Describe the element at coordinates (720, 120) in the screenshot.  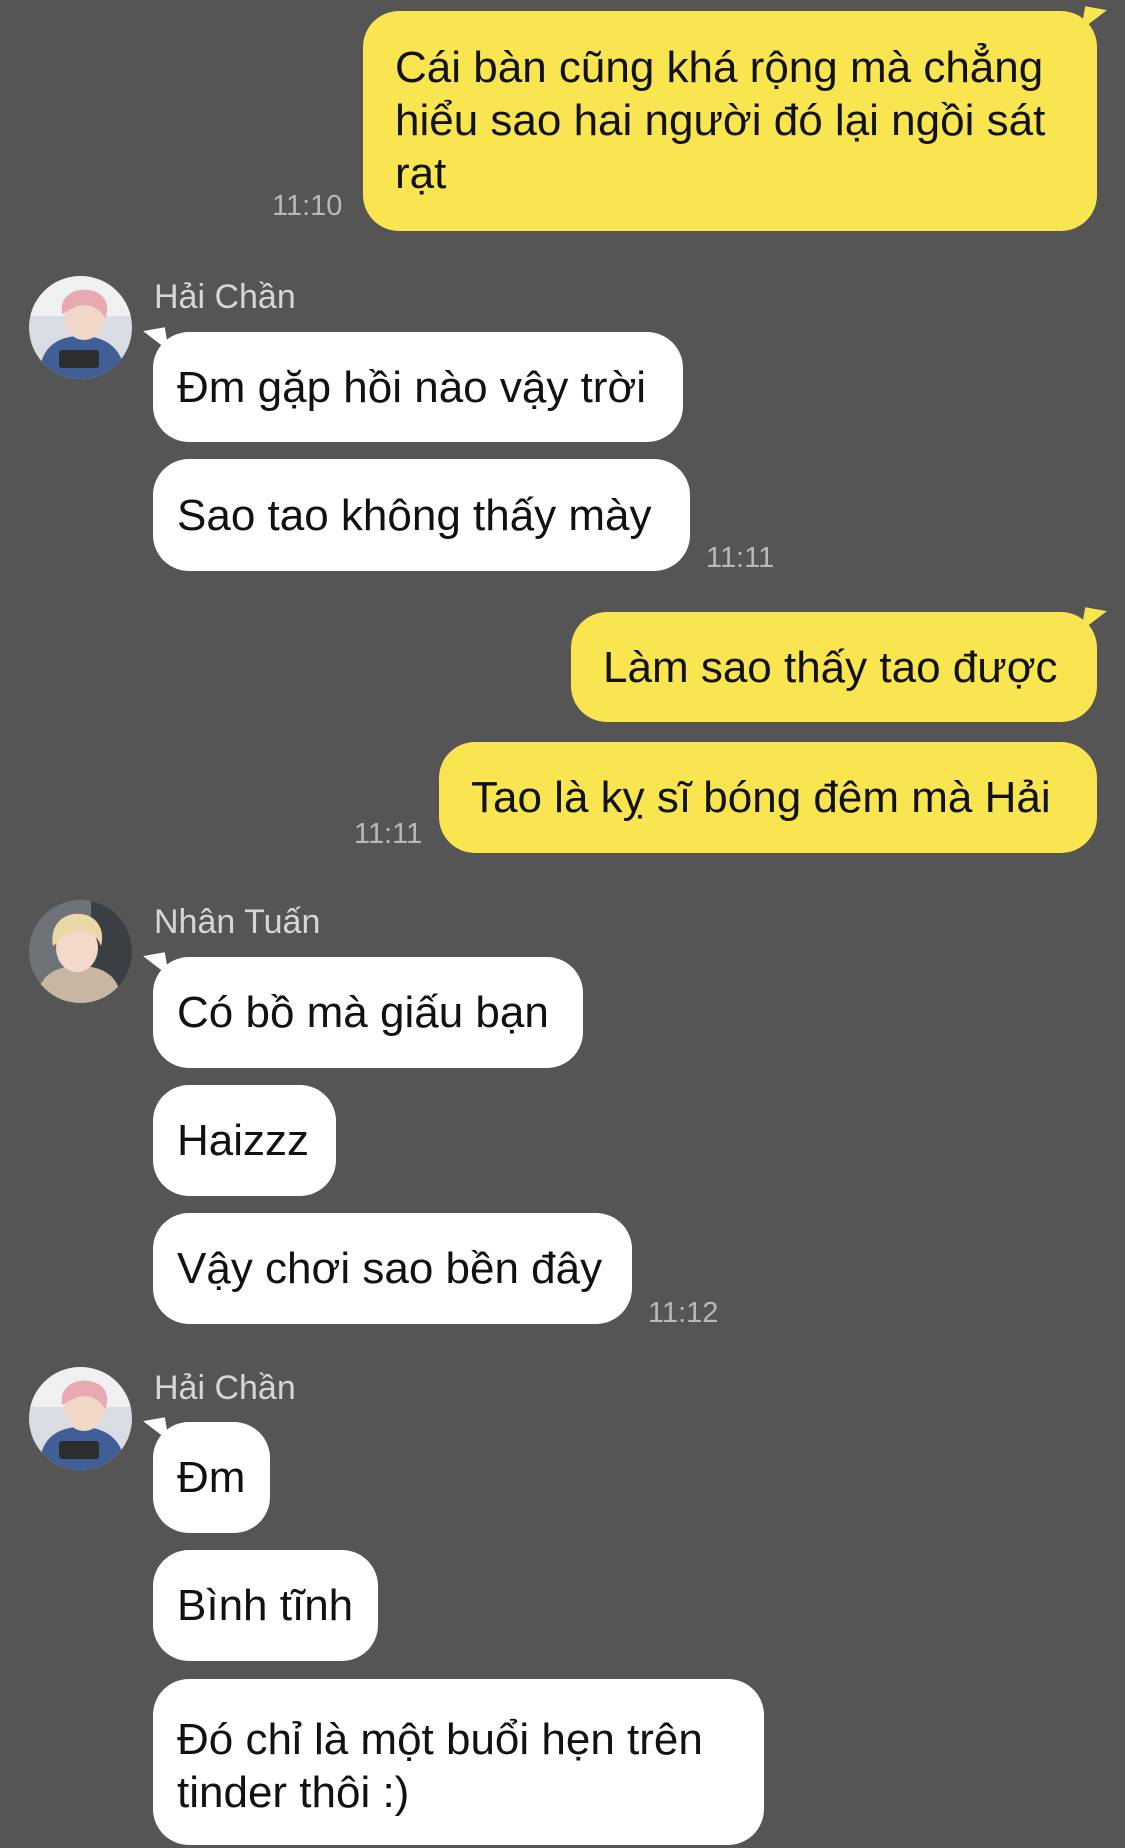
I see `message-text-line: hiểu sao hai người đó lại ngồi sát` at that location.